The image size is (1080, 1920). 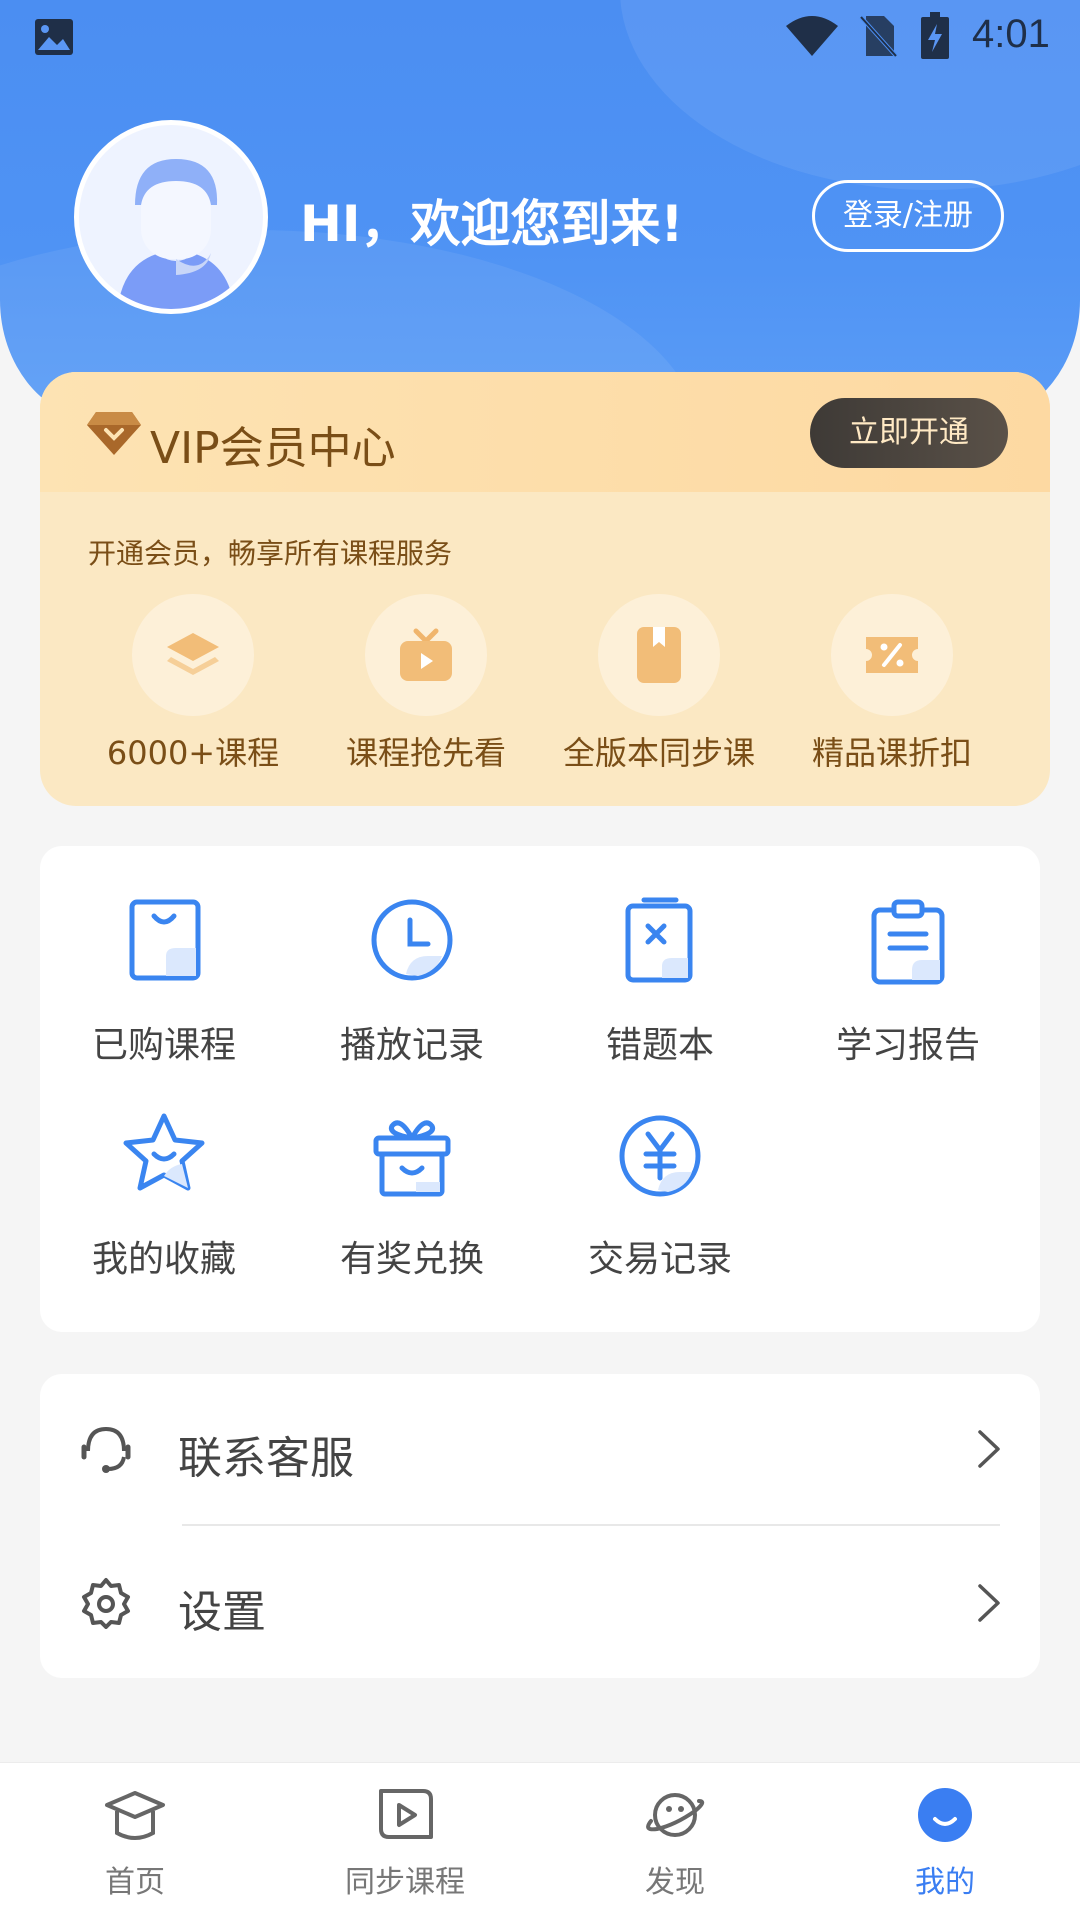 What do you see at coordinates (907, 1045) in the screenshot?
I see `grid-item-label: 学习报告` at bounding box center [907, 1045].